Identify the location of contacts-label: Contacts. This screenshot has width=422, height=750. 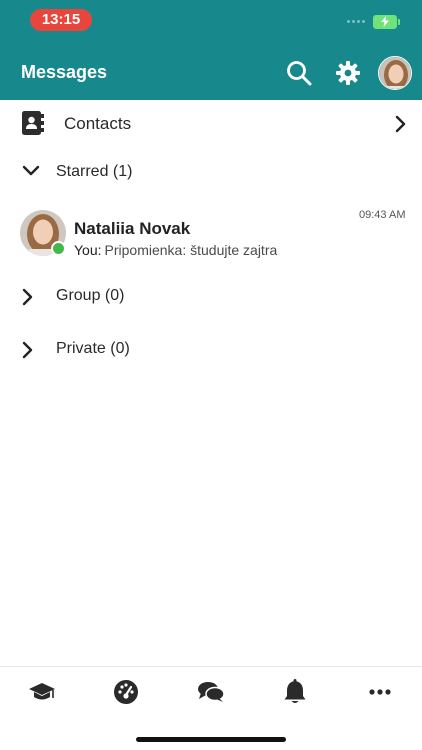
(98, 123).